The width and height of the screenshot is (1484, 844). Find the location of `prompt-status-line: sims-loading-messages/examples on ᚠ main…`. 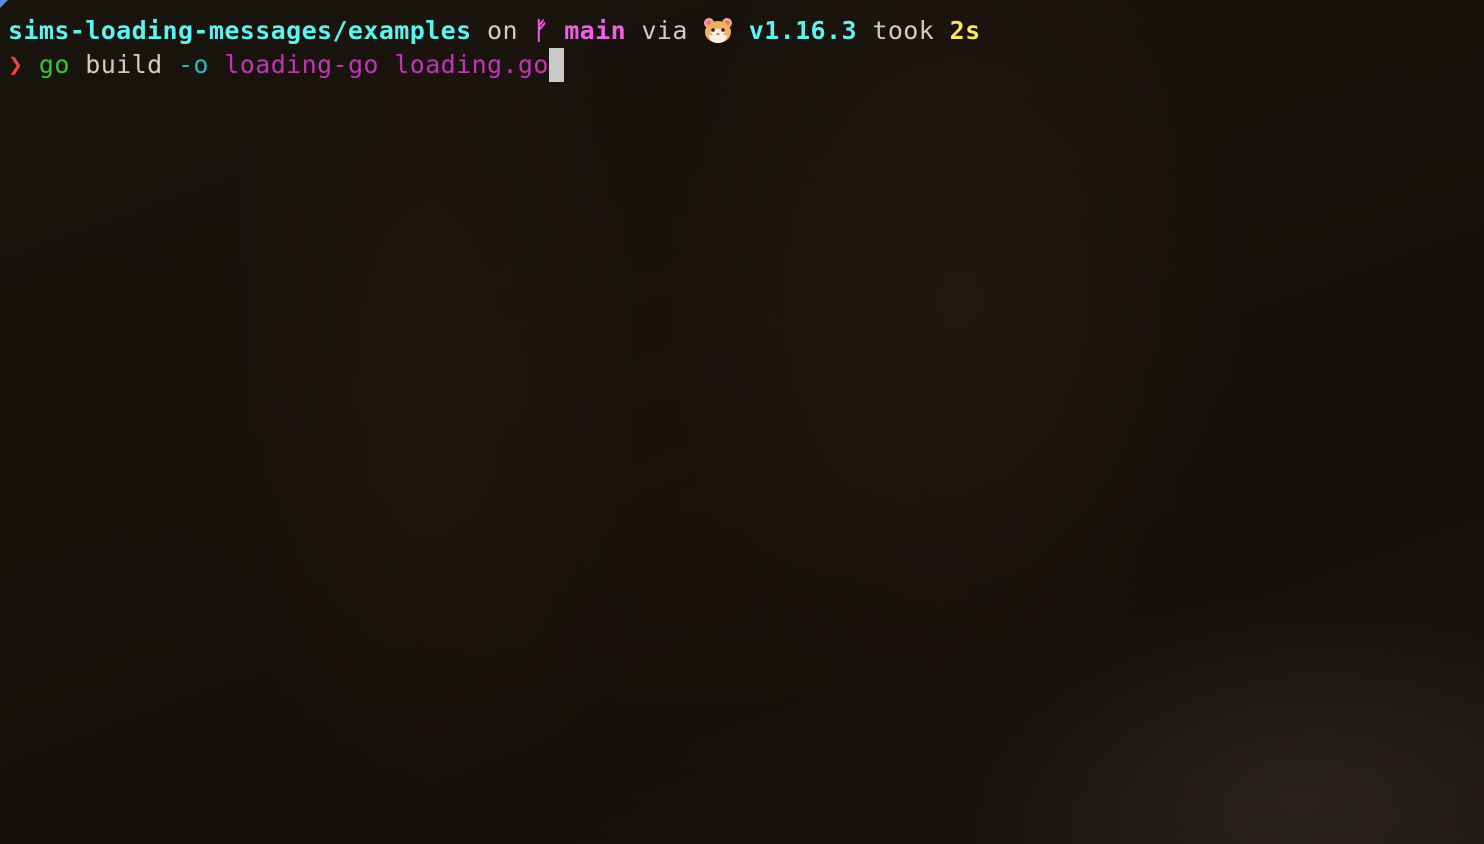

prompt-status-line: sims-loading-messages/examples on ᚠ main… is located at coordinates (738, 31).